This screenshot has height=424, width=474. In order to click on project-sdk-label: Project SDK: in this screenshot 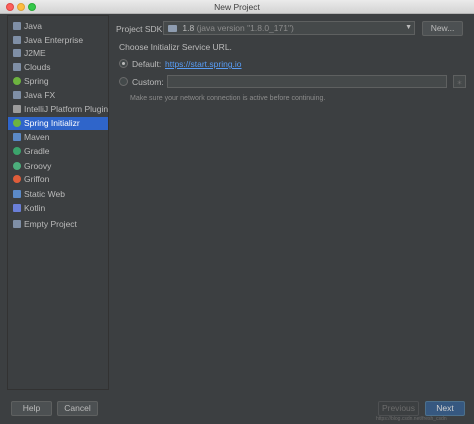, I will do `click(140, 29)`.